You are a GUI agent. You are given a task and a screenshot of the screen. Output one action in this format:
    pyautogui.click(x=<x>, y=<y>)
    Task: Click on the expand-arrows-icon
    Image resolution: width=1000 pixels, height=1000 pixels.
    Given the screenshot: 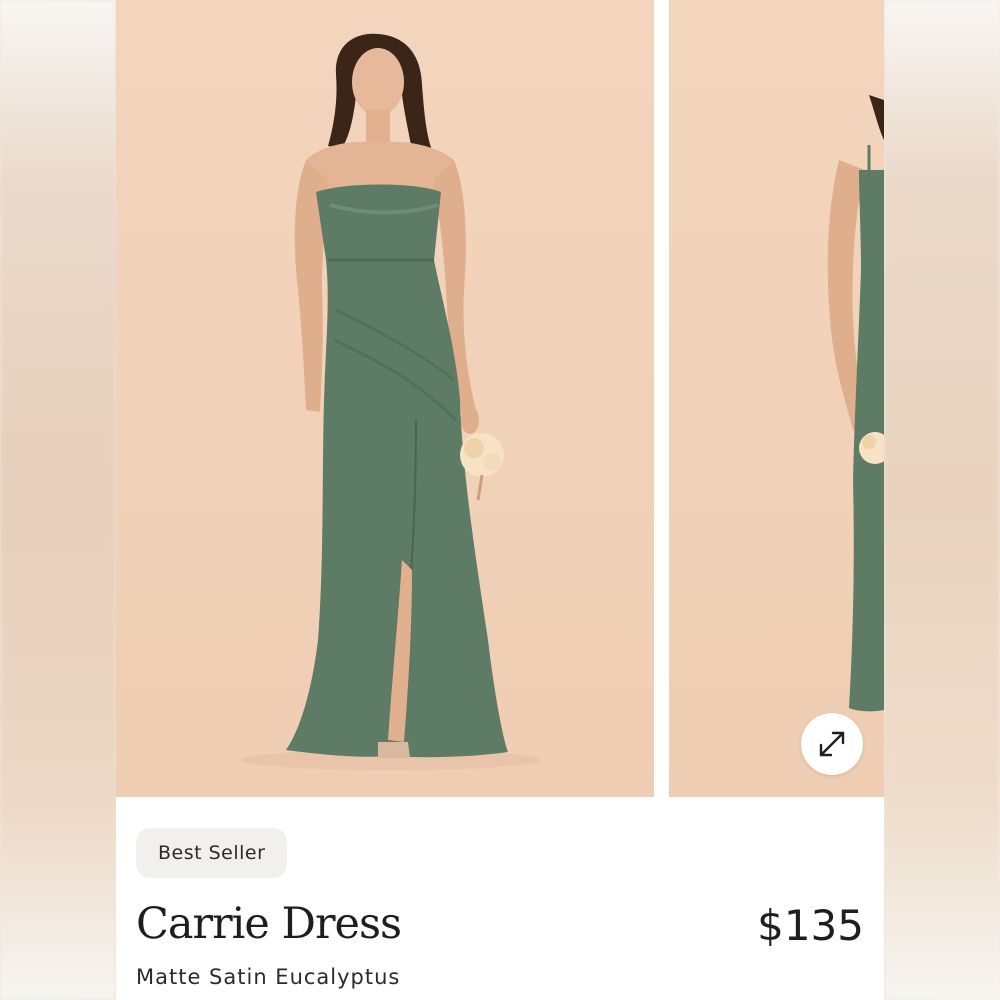 What is the action you would take?
    pyautogui.click(x=832, y=744)
    